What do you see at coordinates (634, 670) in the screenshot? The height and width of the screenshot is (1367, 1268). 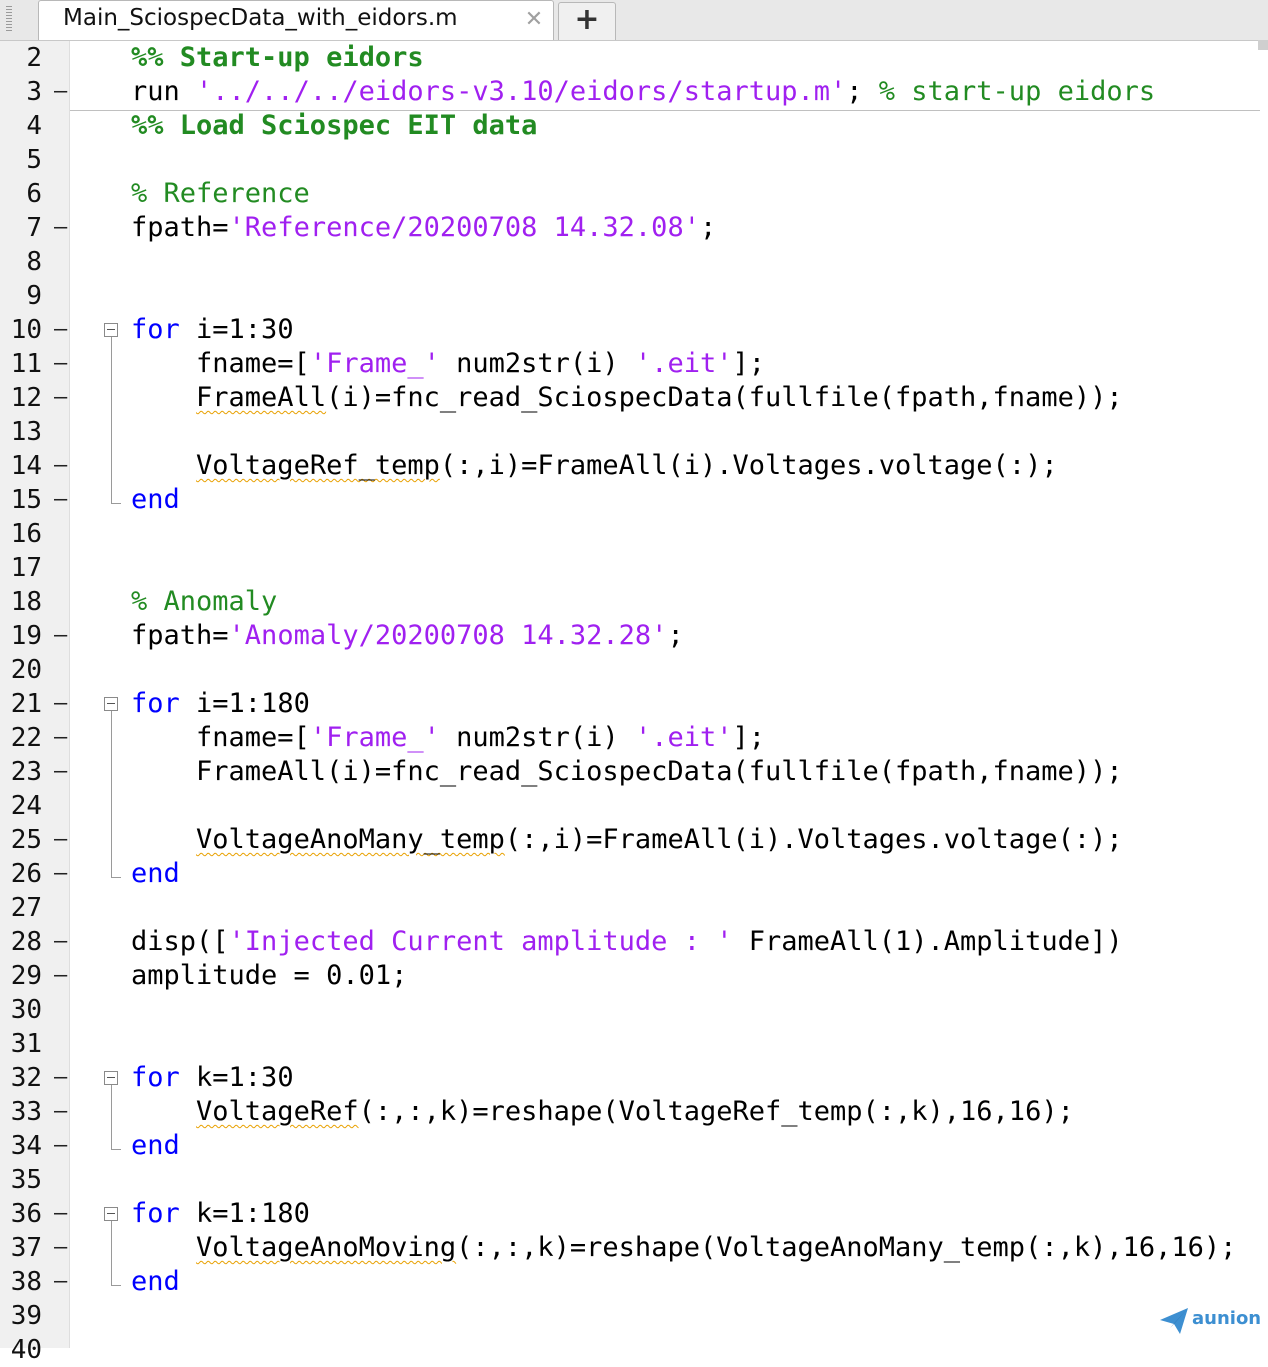 I see `code-line: 20` at bounding box center [634, 670].